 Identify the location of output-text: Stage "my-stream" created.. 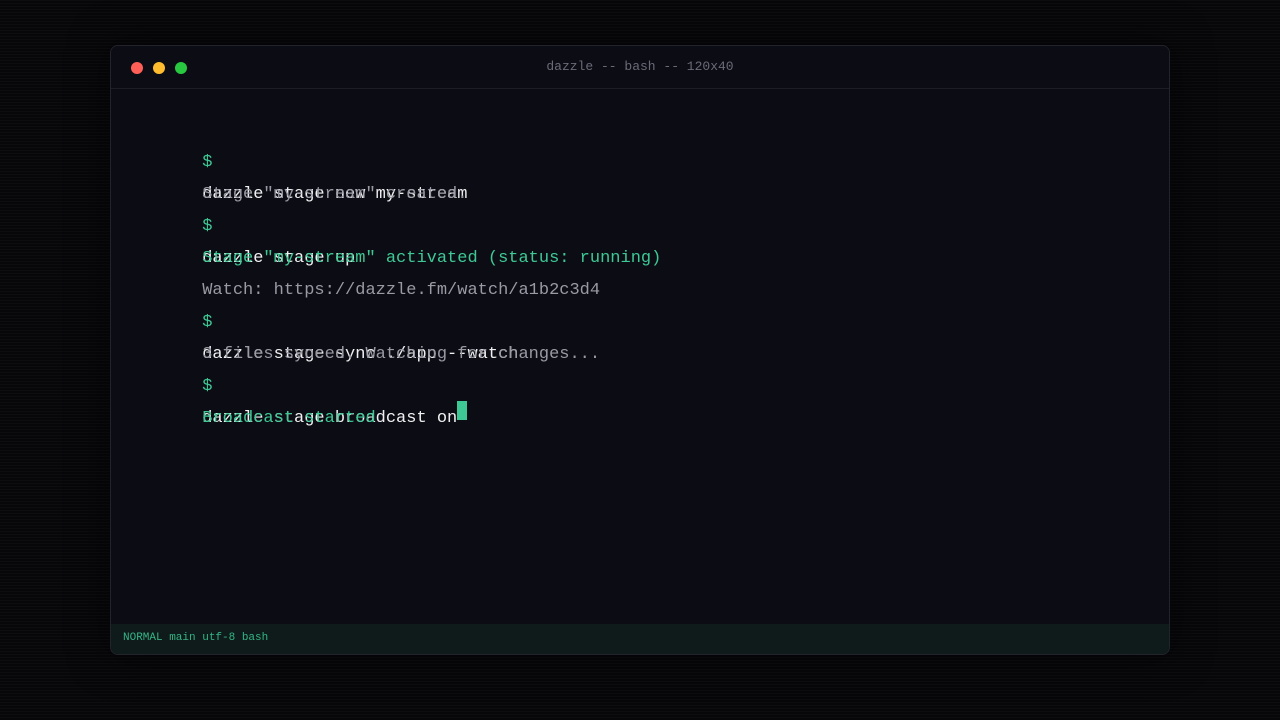
(335, 194).